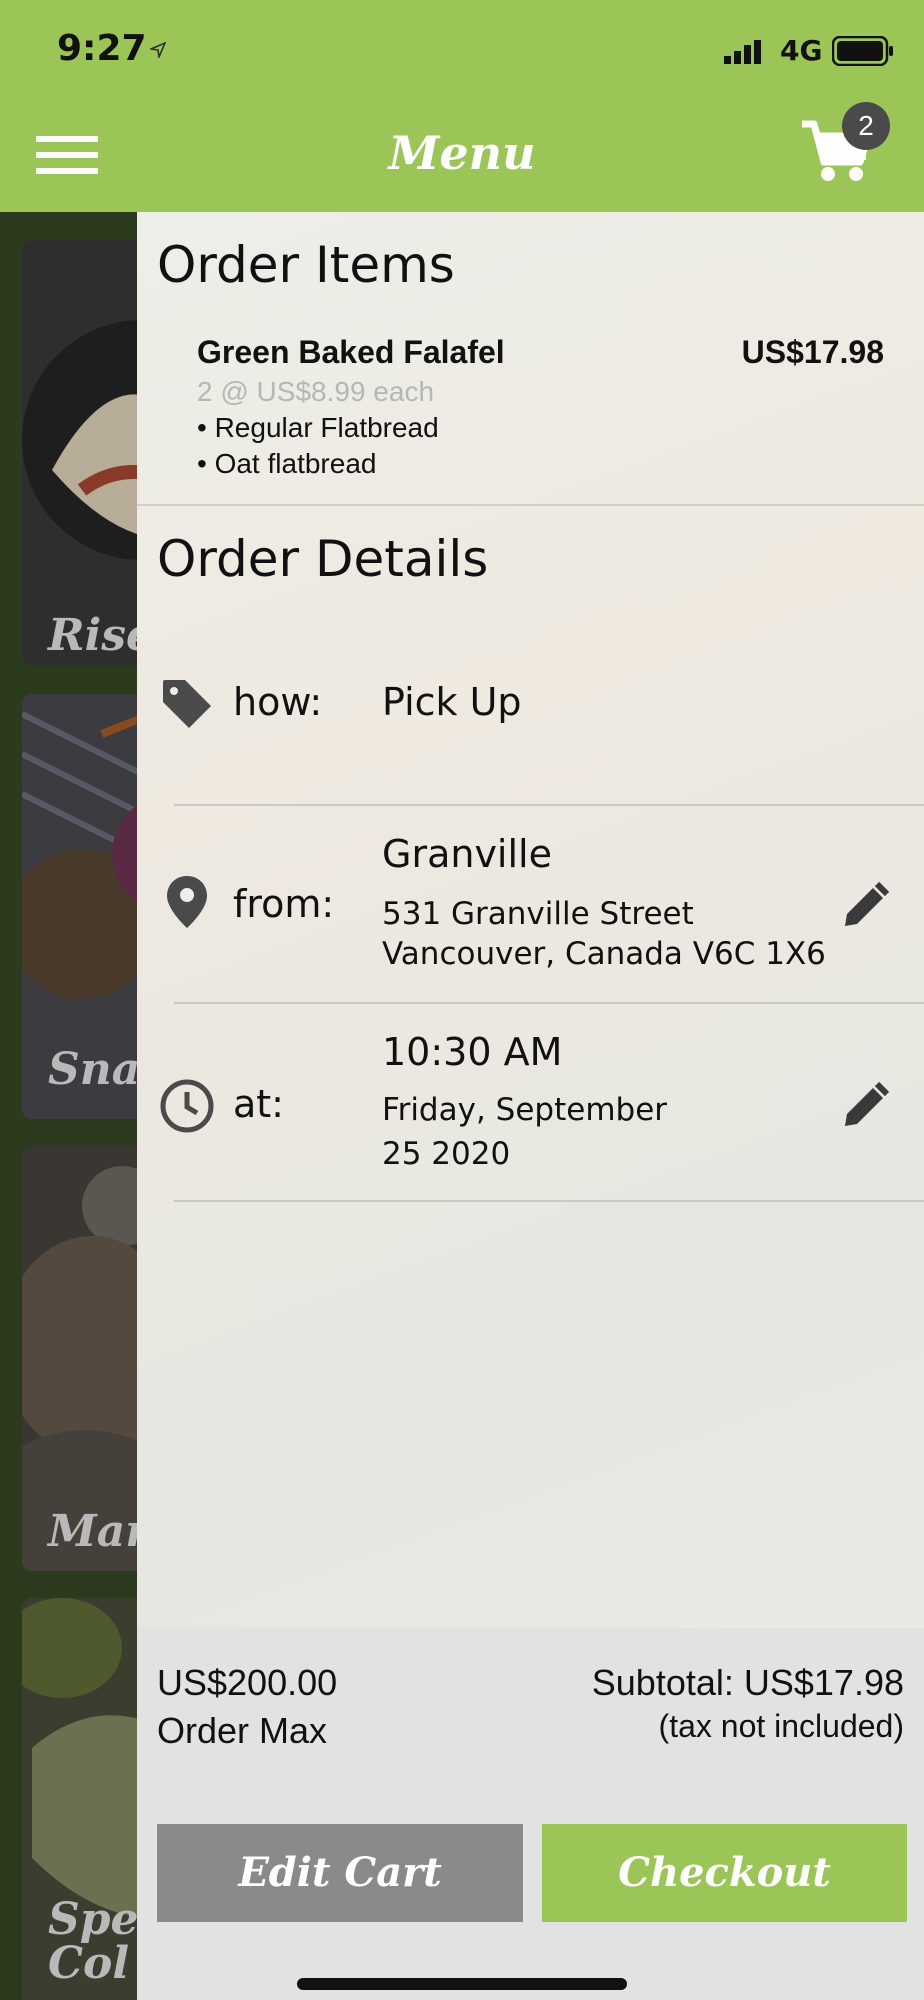 This screenshot has width=924, height=2000. What do you see at coordinates (306, 265) in the screenshot?
I see `order-items-heading: Order Items` at bounding box center [306, 265].